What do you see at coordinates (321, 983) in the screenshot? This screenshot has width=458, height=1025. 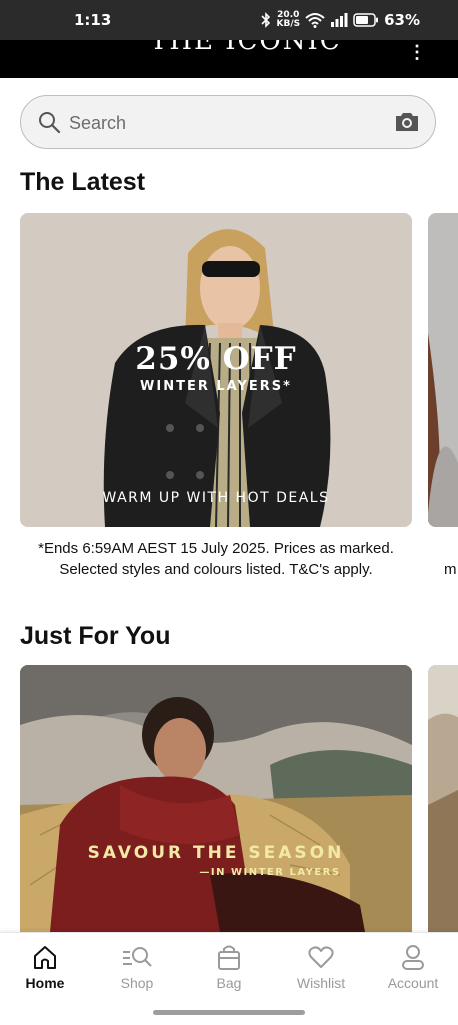 I see `nav-label-wishlist: Wishlist` at bounding box center [321, 983].